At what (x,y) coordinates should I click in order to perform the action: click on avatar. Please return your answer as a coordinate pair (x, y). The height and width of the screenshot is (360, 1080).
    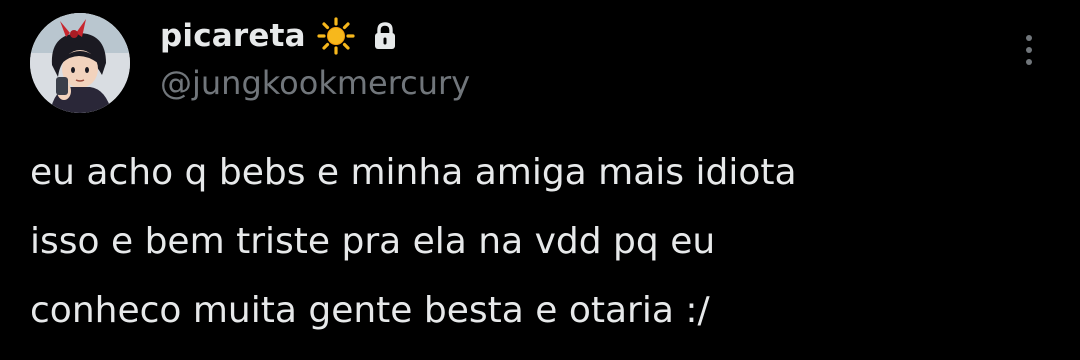
    Looking at the image, I should click on (80, 63).